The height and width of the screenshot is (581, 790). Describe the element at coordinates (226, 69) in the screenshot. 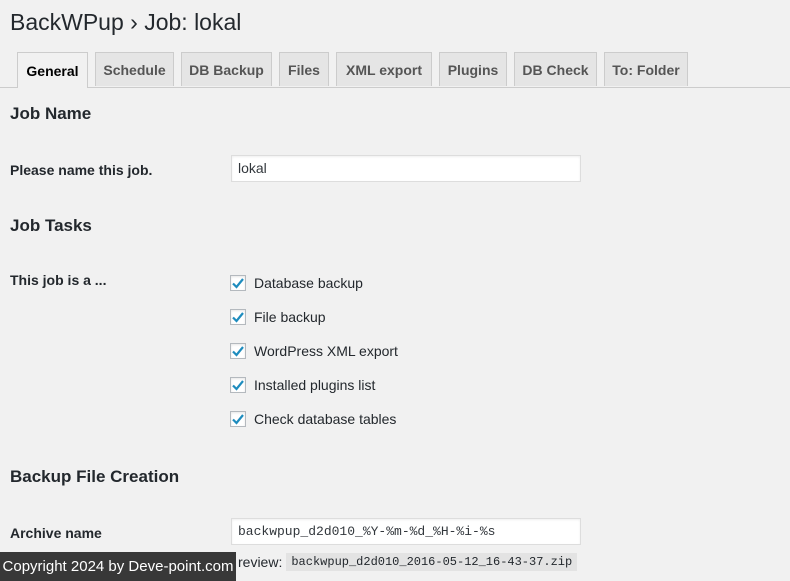

I see `tab-db-backup: DB Backup` at that location.